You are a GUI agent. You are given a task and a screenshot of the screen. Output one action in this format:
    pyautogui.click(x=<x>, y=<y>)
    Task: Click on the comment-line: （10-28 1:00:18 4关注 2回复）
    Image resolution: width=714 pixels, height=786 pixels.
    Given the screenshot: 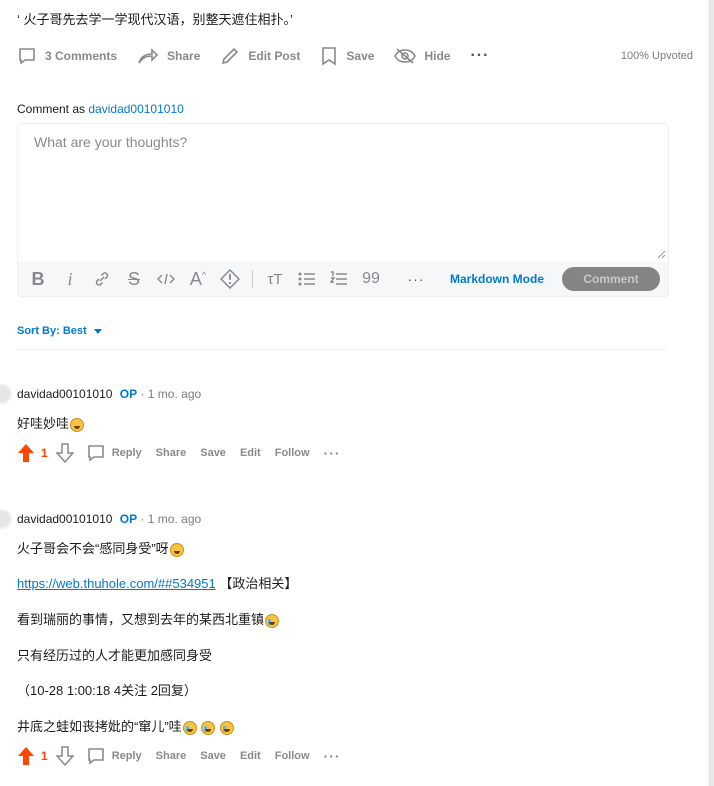 What is the action you would take?
    pyautogui.click(x=107, y=690)
    